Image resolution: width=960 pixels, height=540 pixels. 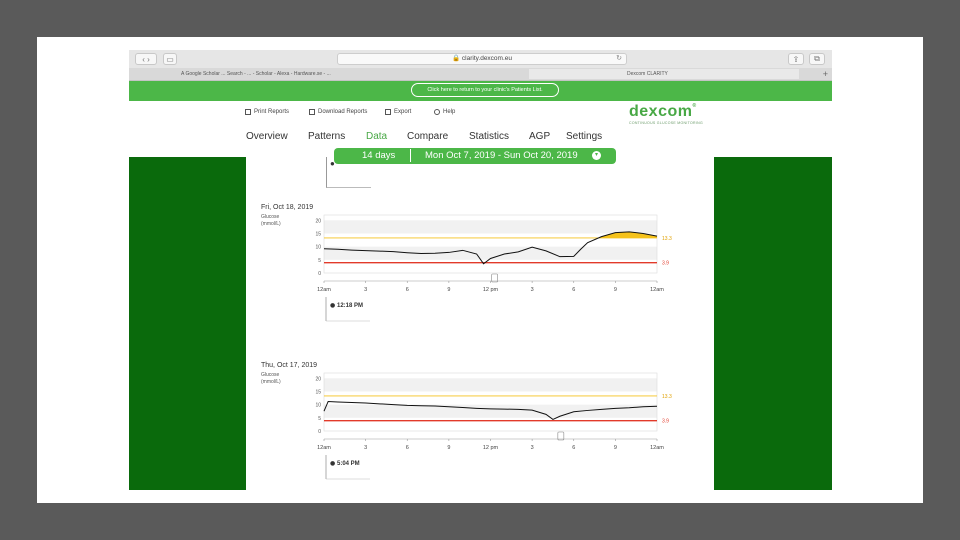 What do you see at coordinates (666, 123) in the screenshot?
I see `logo-tagline: CONTINUOUS GLUCOSE MONITORING` at bounding box center [666, 123].